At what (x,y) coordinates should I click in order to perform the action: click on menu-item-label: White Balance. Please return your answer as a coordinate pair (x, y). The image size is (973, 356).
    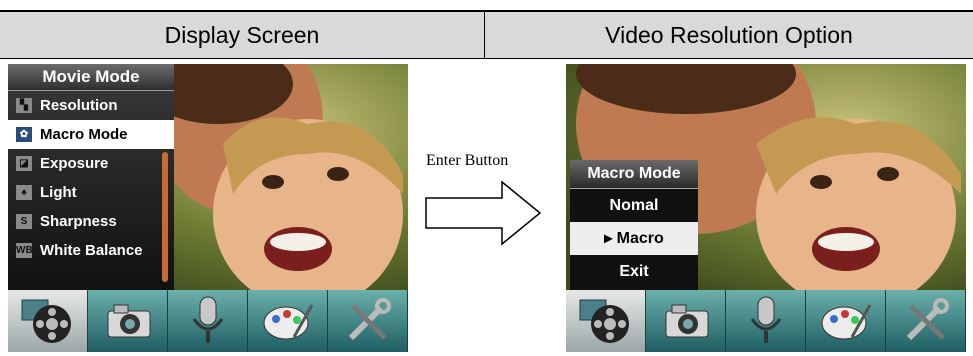
    Looking at the image, I should click on (91, 250).